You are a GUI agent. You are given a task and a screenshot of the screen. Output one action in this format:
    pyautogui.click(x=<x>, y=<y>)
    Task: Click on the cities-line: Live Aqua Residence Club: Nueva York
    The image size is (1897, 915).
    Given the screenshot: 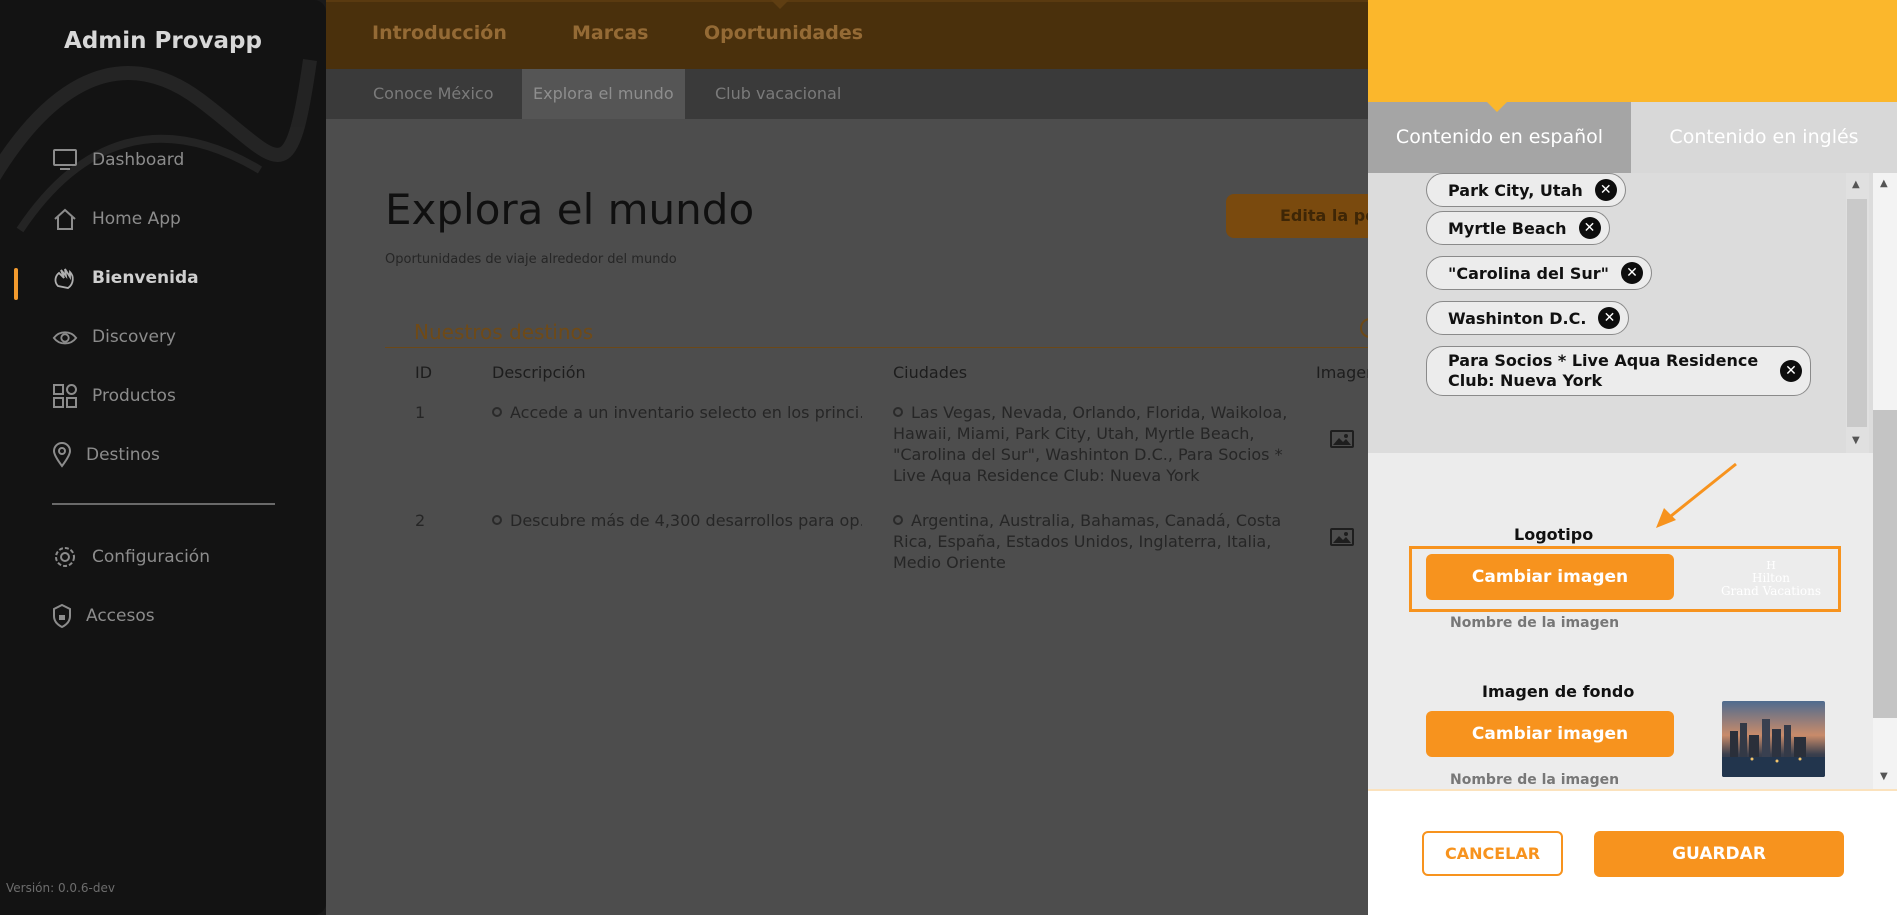 What is the action you would take?
    pyautogui.click(x=1046, y=475)
    